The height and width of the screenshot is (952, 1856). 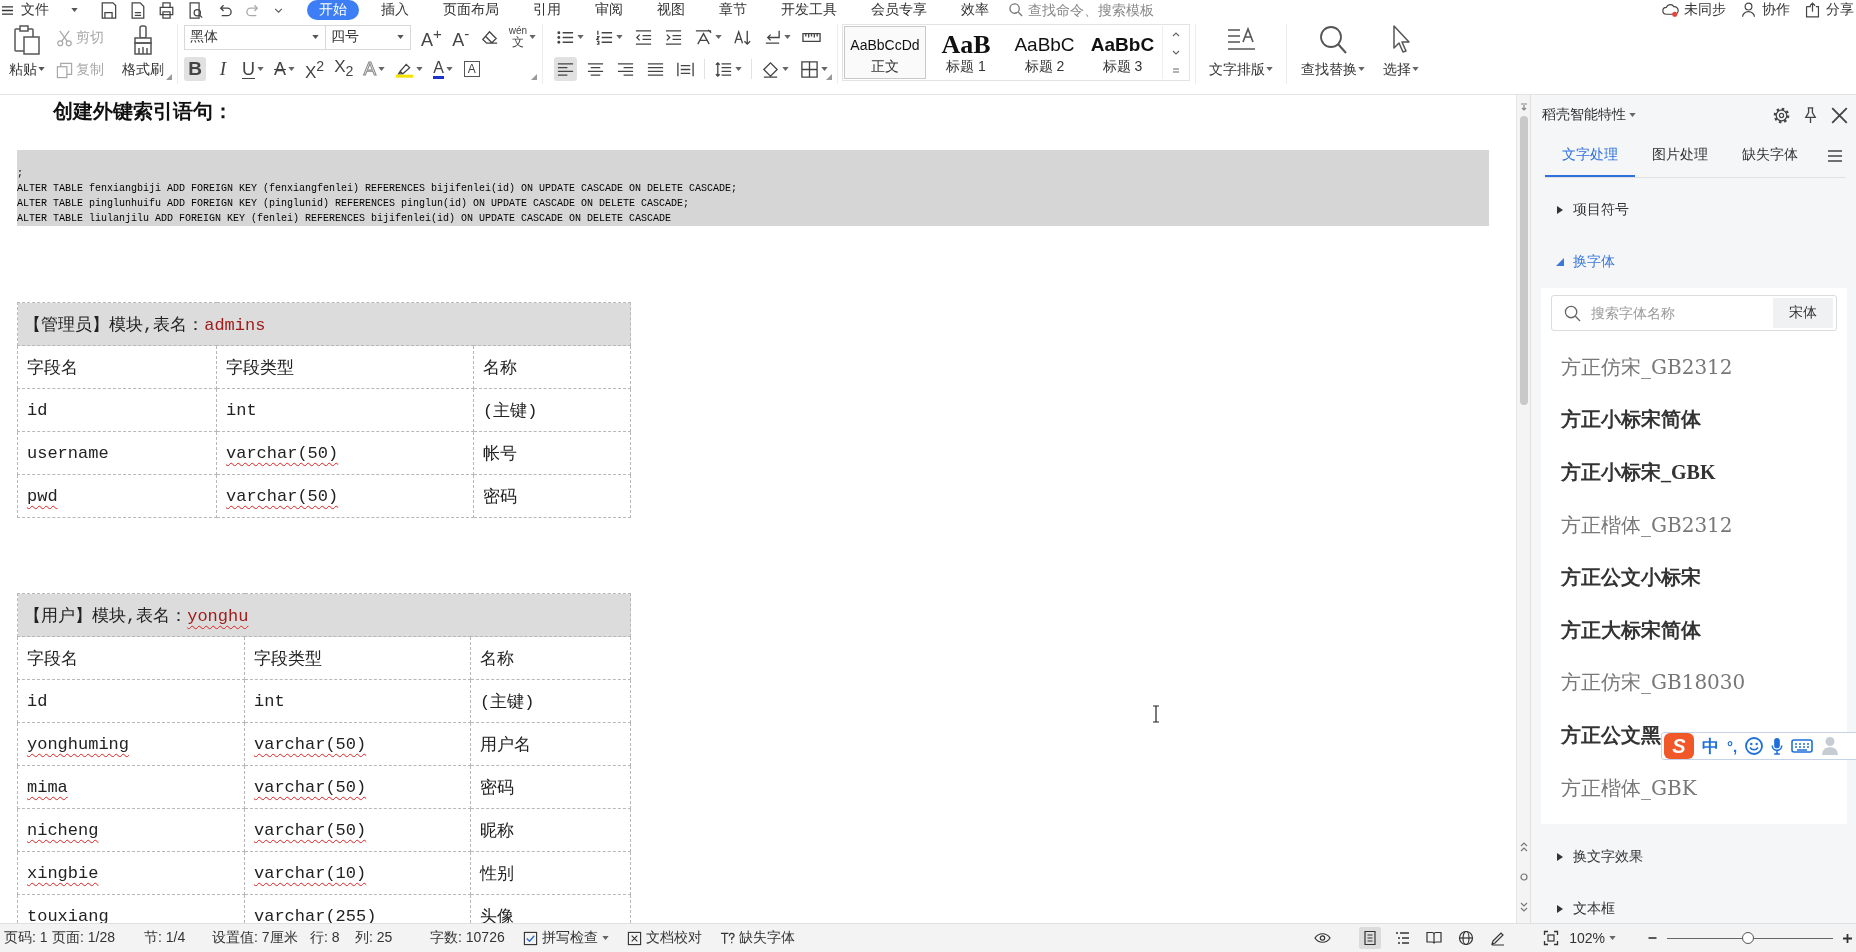 I want to click on font-size-dropdown: 四号, so click(x=368, y=37).